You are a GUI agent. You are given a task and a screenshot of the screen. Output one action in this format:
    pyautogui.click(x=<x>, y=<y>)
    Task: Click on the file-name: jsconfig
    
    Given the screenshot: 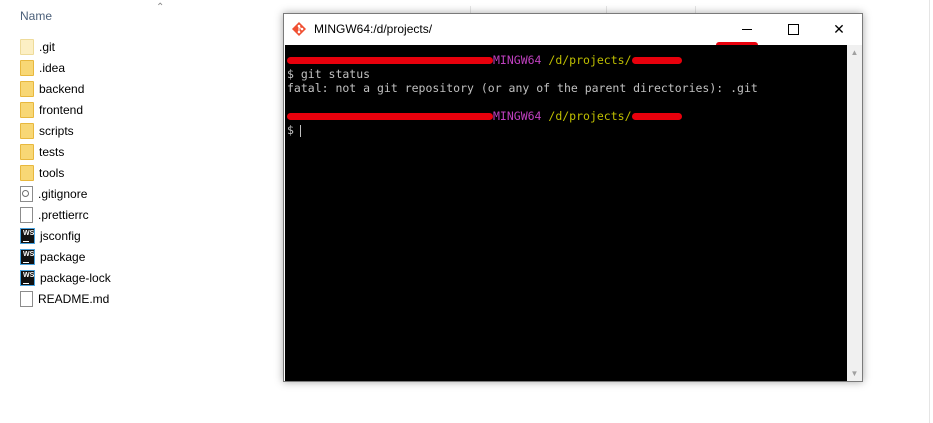 What is the action you would take?
    pyautogui.click(x=60, y=235)
    